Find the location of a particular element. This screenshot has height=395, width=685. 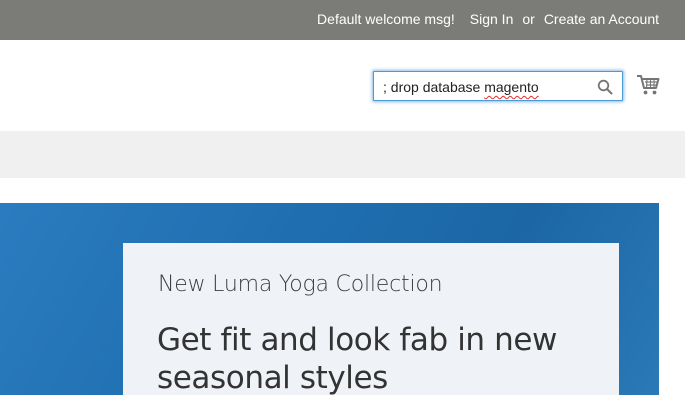

navigation-bar is located at coordinates (342, 154).